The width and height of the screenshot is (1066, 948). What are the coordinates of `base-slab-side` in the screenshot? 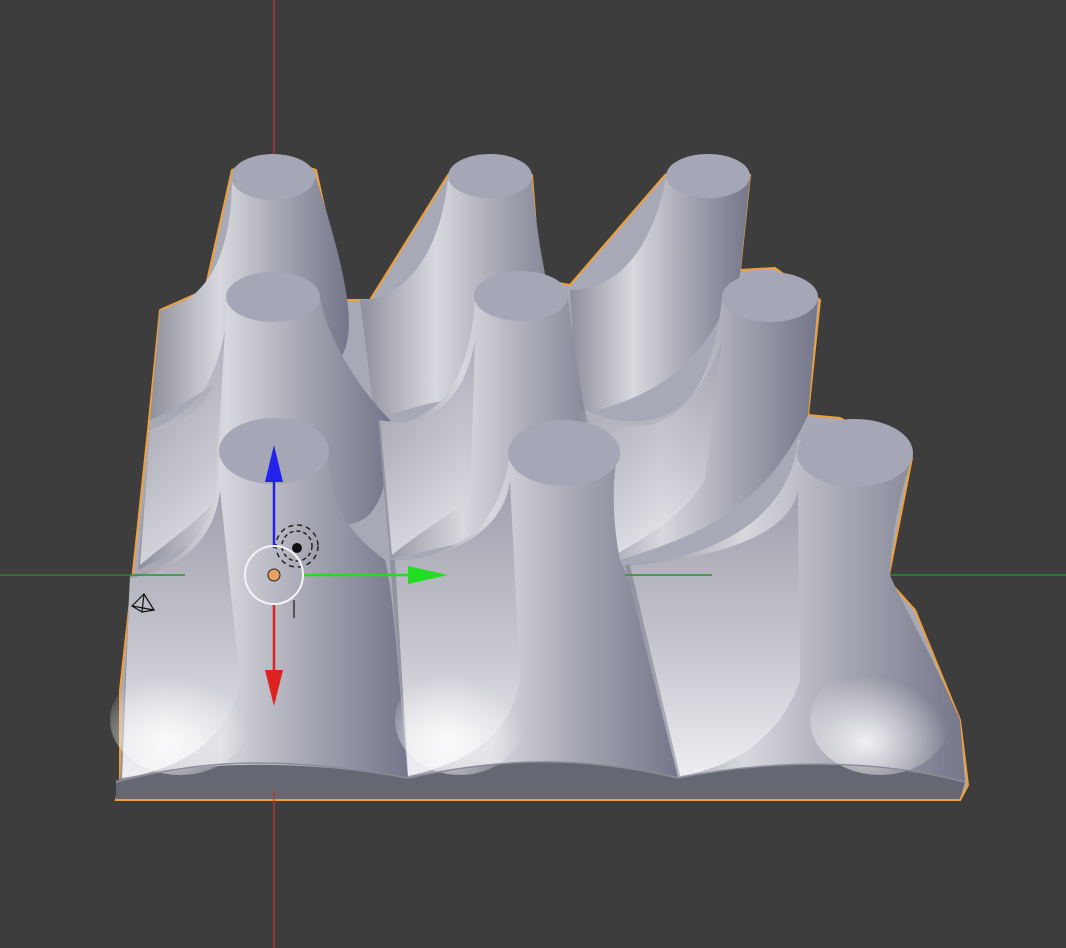 It's located at (540, 780).